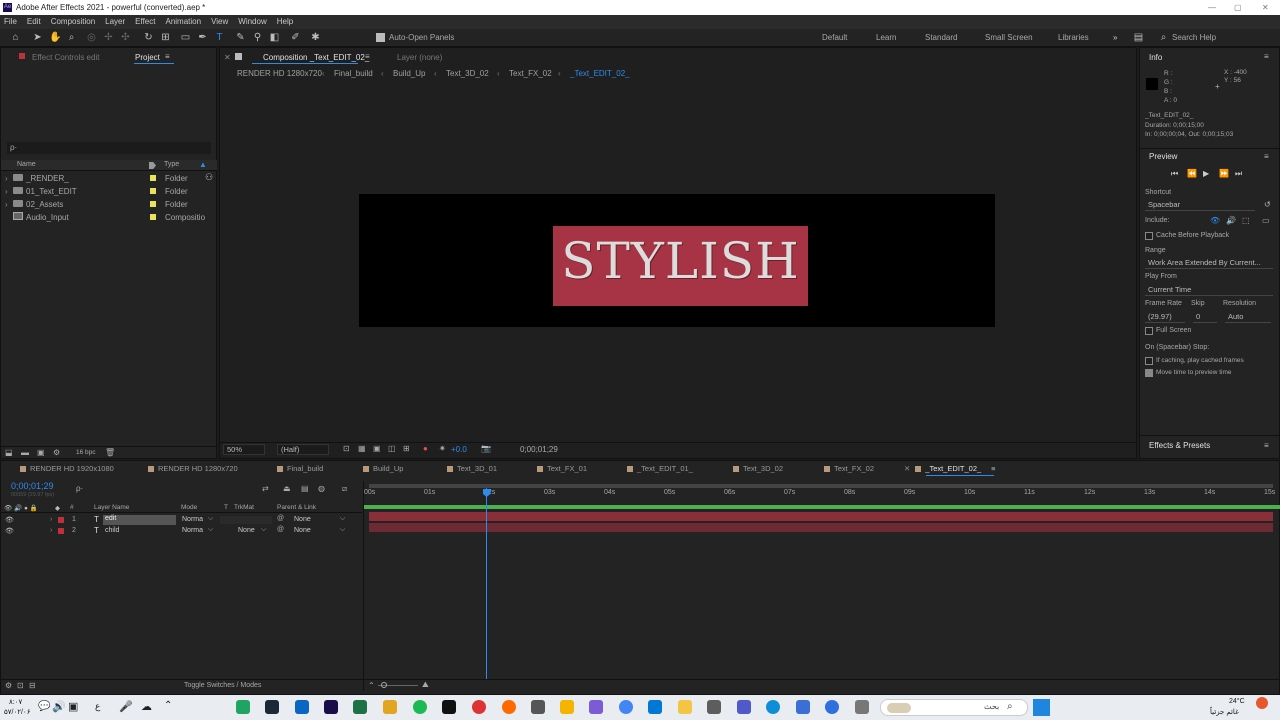 This screenshot has height=720, width=1280. Describe the element at coordinates (8, 685) in the screenshot. I see `layer-switches-icon: ⚙` at that location.